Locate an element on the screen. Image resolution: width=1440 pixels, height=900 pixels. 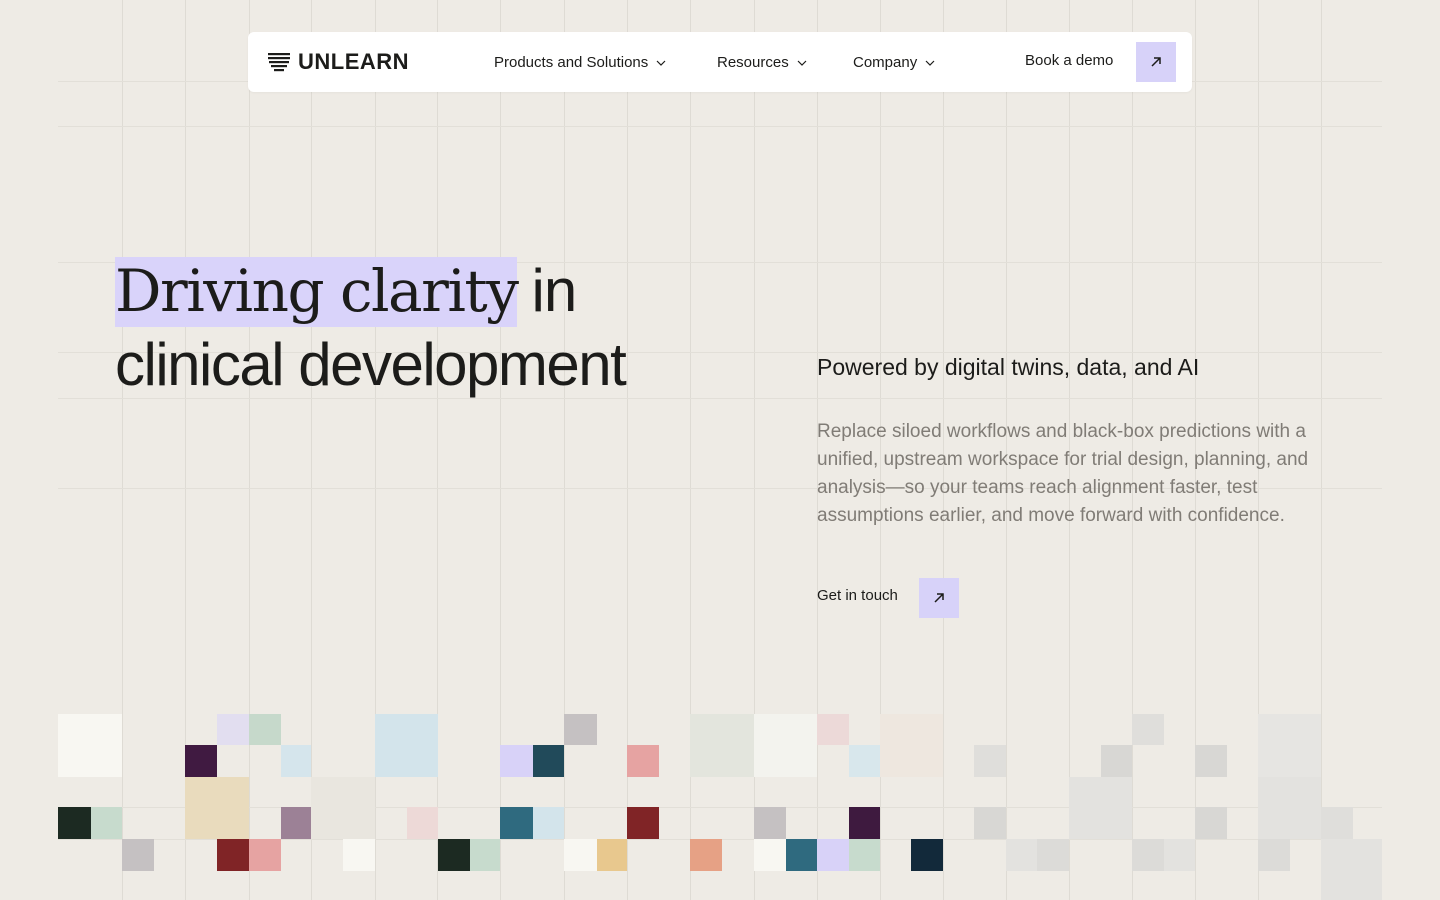
get-in-touch-link: Get in touch is located at coordinates (857, 595).